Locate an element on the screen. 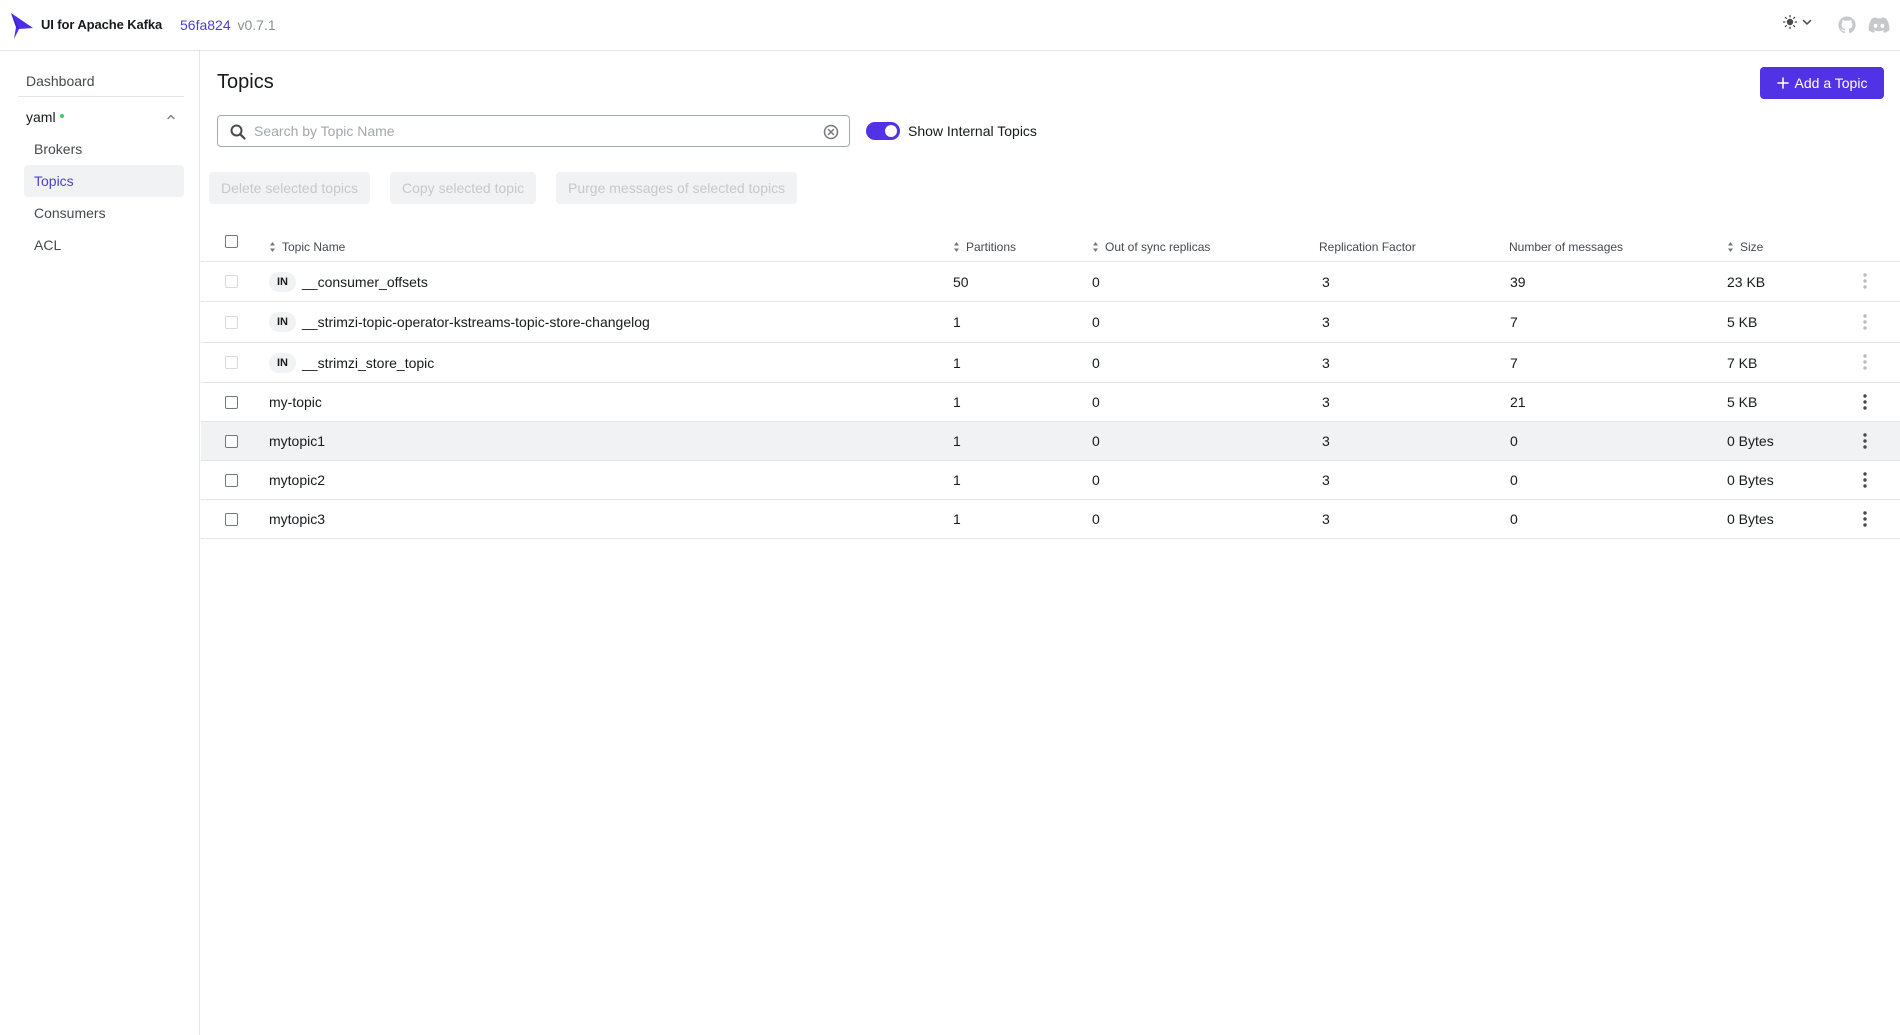  topic-name-link: mytopic1 is located at coordinates (297, 441).